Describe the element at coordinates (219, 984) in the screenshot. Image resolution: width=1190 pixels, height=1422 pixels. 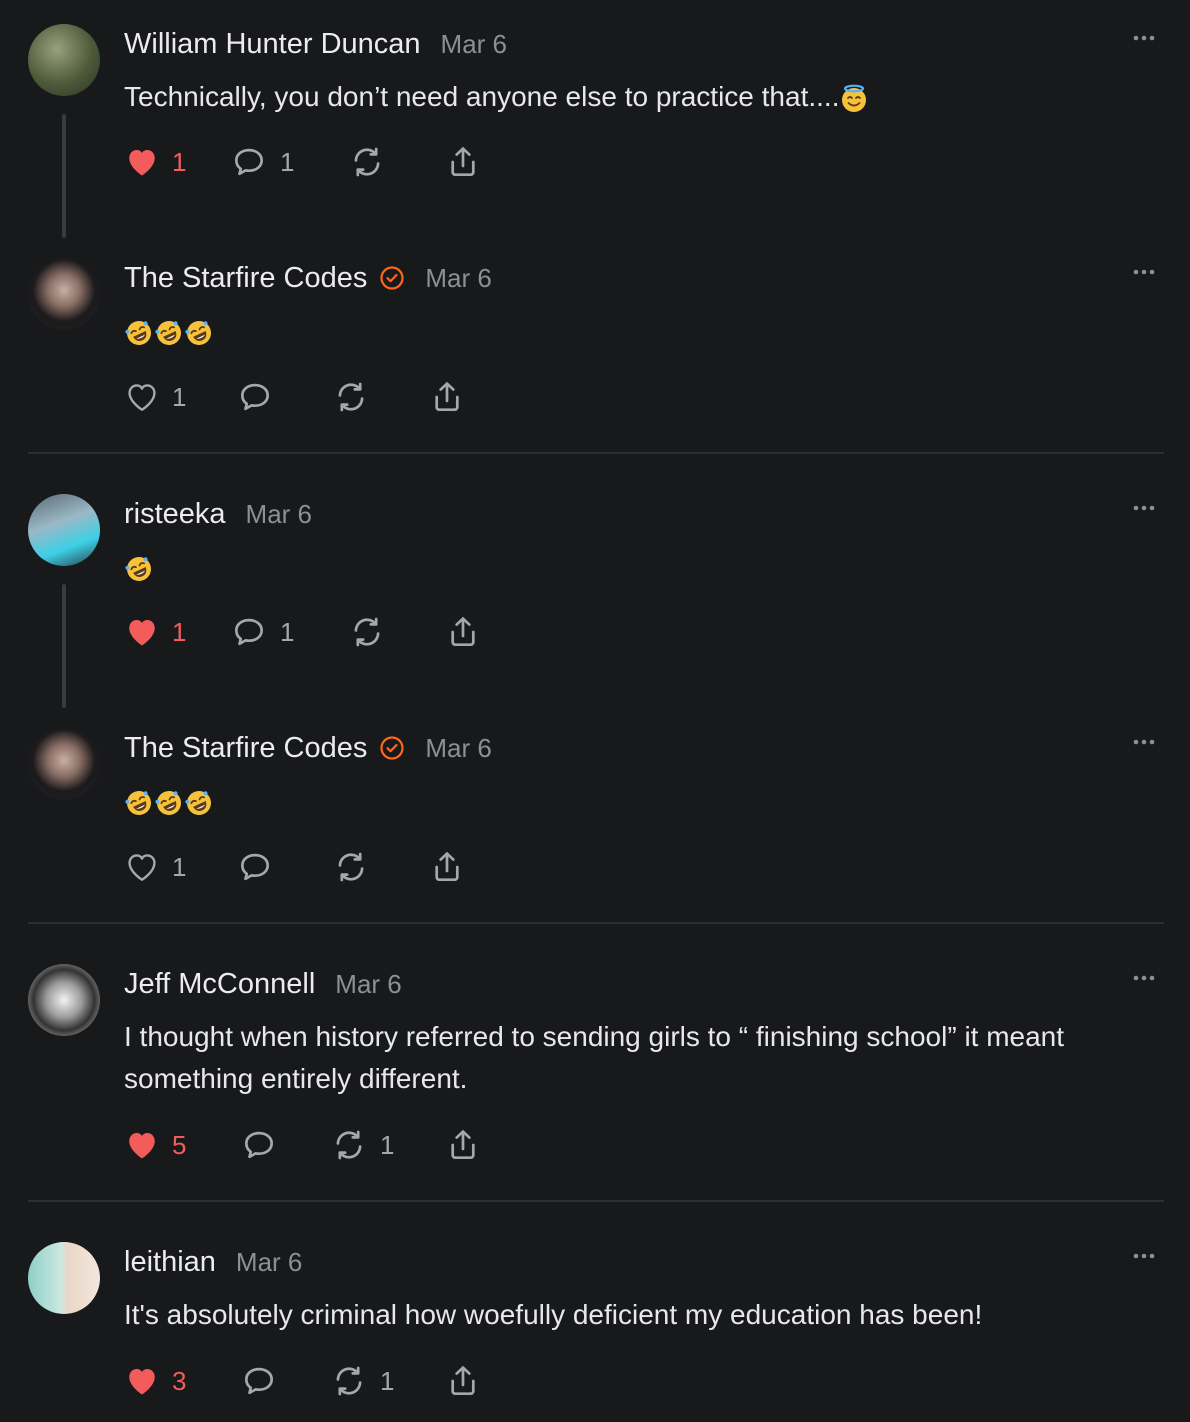
I see `author-name: Jeff McConnell` at that location.